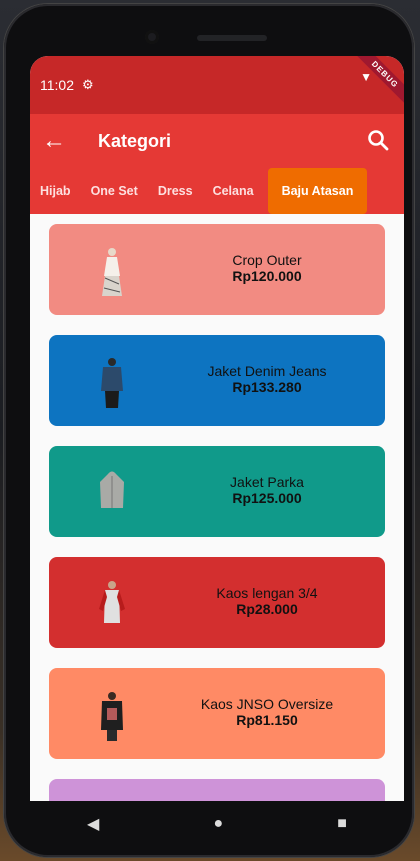  I want to click on tab-celana: Celana, so click(233, 191).